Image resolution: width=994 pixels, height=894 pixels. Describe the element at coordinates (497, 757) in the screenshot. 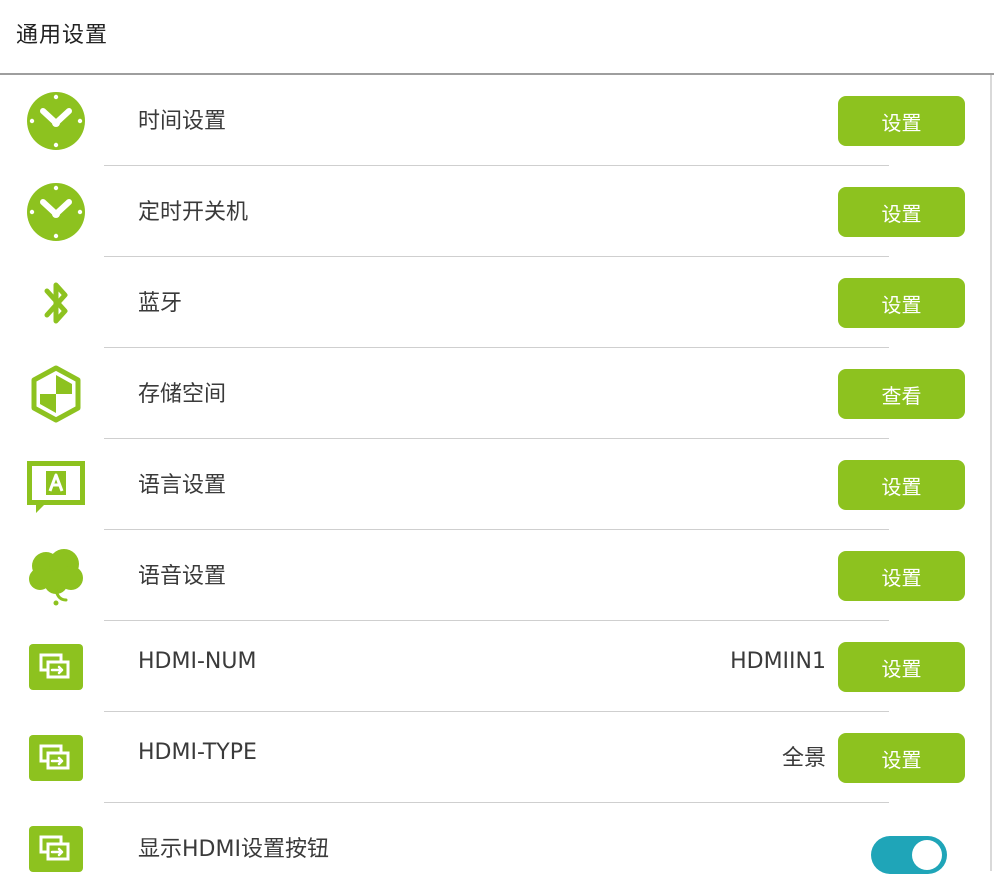

I see `settings-row-hdmi-type: HDMI-TYPE 全景 设置` at that location.